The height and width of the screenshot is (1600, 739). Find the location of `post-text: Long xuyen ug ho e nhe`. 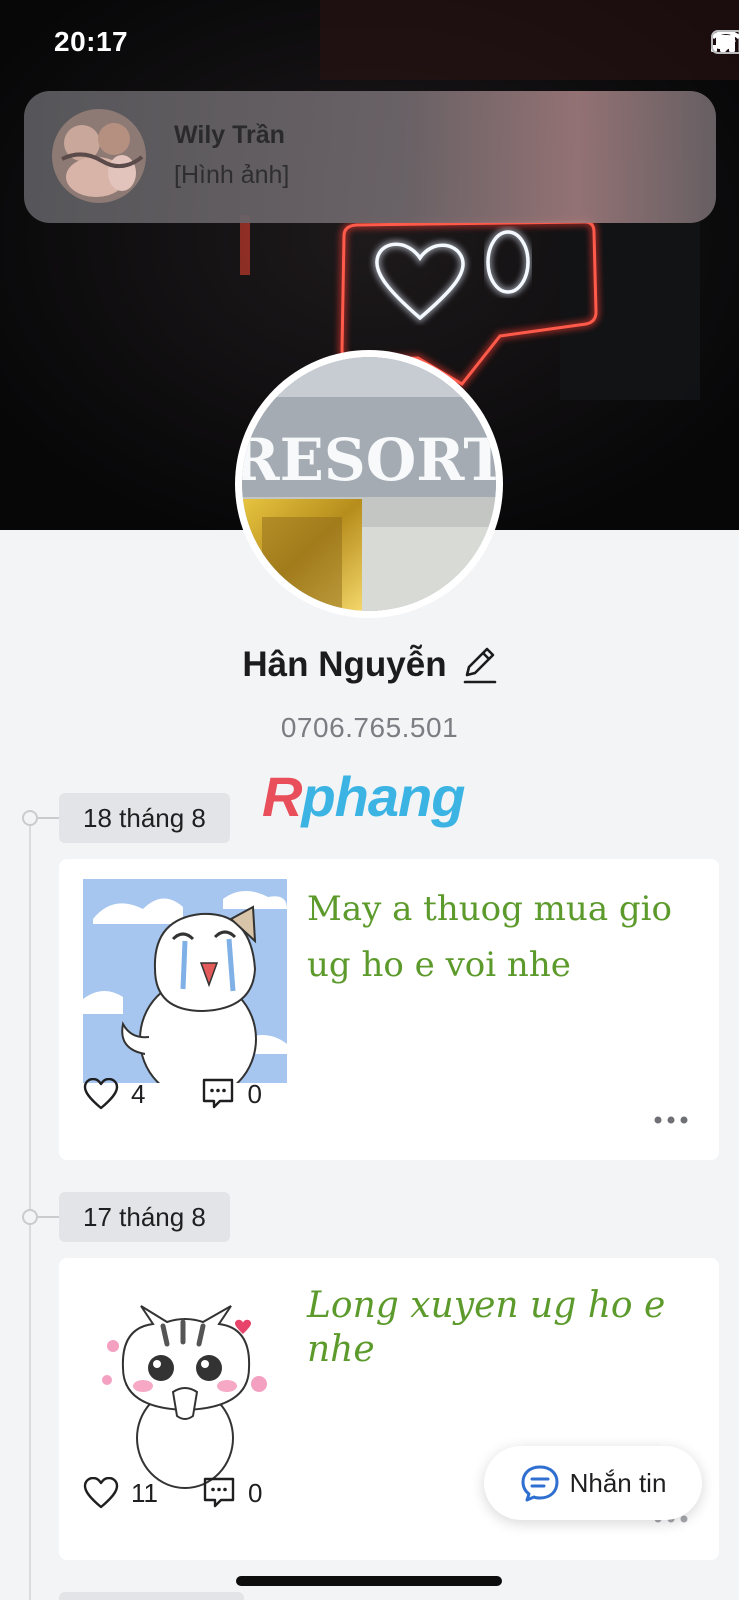

post-text: Long xuyen ug ho e nhe is located at coordinates (486, 1327).